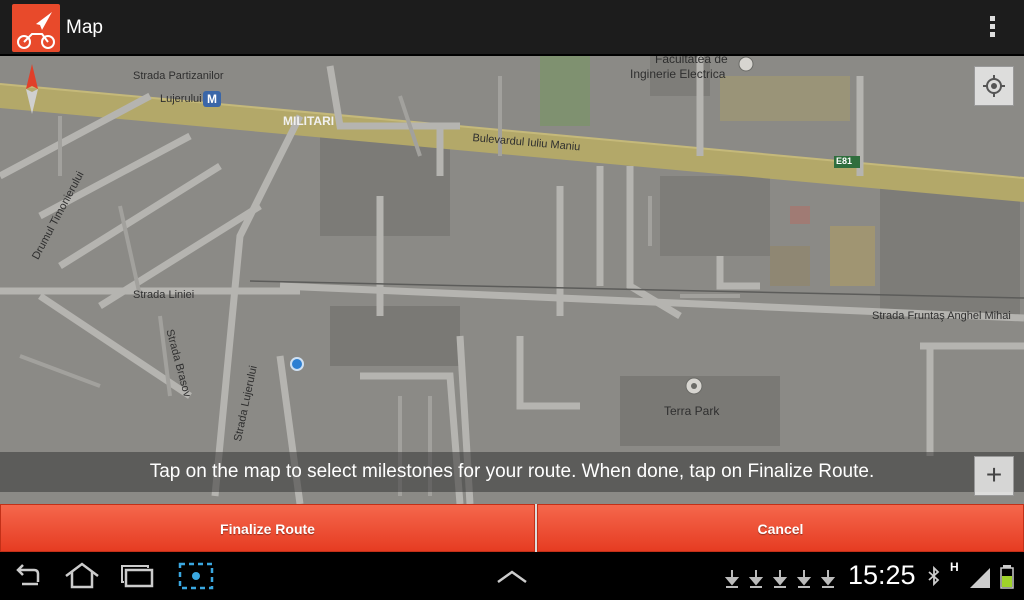 This screenshot has width=1024, height=600. I want to click on bicycle-navigation-icon, so click(36, 28).